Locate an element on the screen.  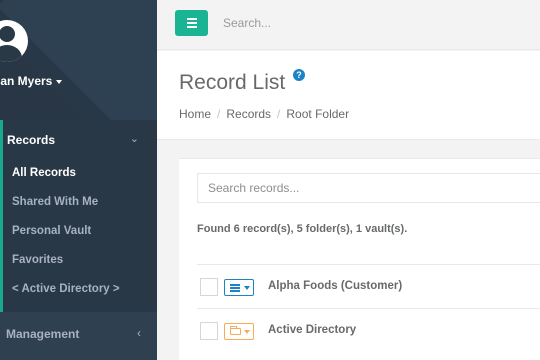
folder-name: Active Directory is located at coordinates (312, 330).